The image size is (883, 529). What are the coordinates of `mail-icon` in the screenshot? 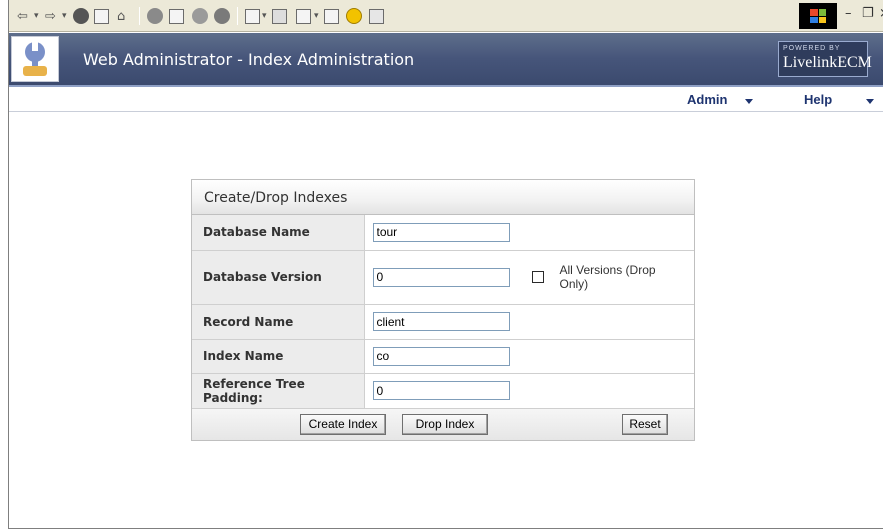 It's located at (252, 16).